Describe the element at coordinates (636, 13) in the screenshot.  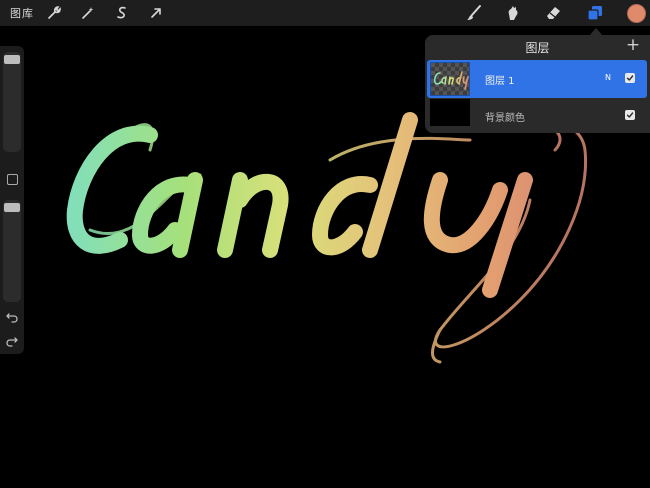
I see `color-picker-button` at that location.